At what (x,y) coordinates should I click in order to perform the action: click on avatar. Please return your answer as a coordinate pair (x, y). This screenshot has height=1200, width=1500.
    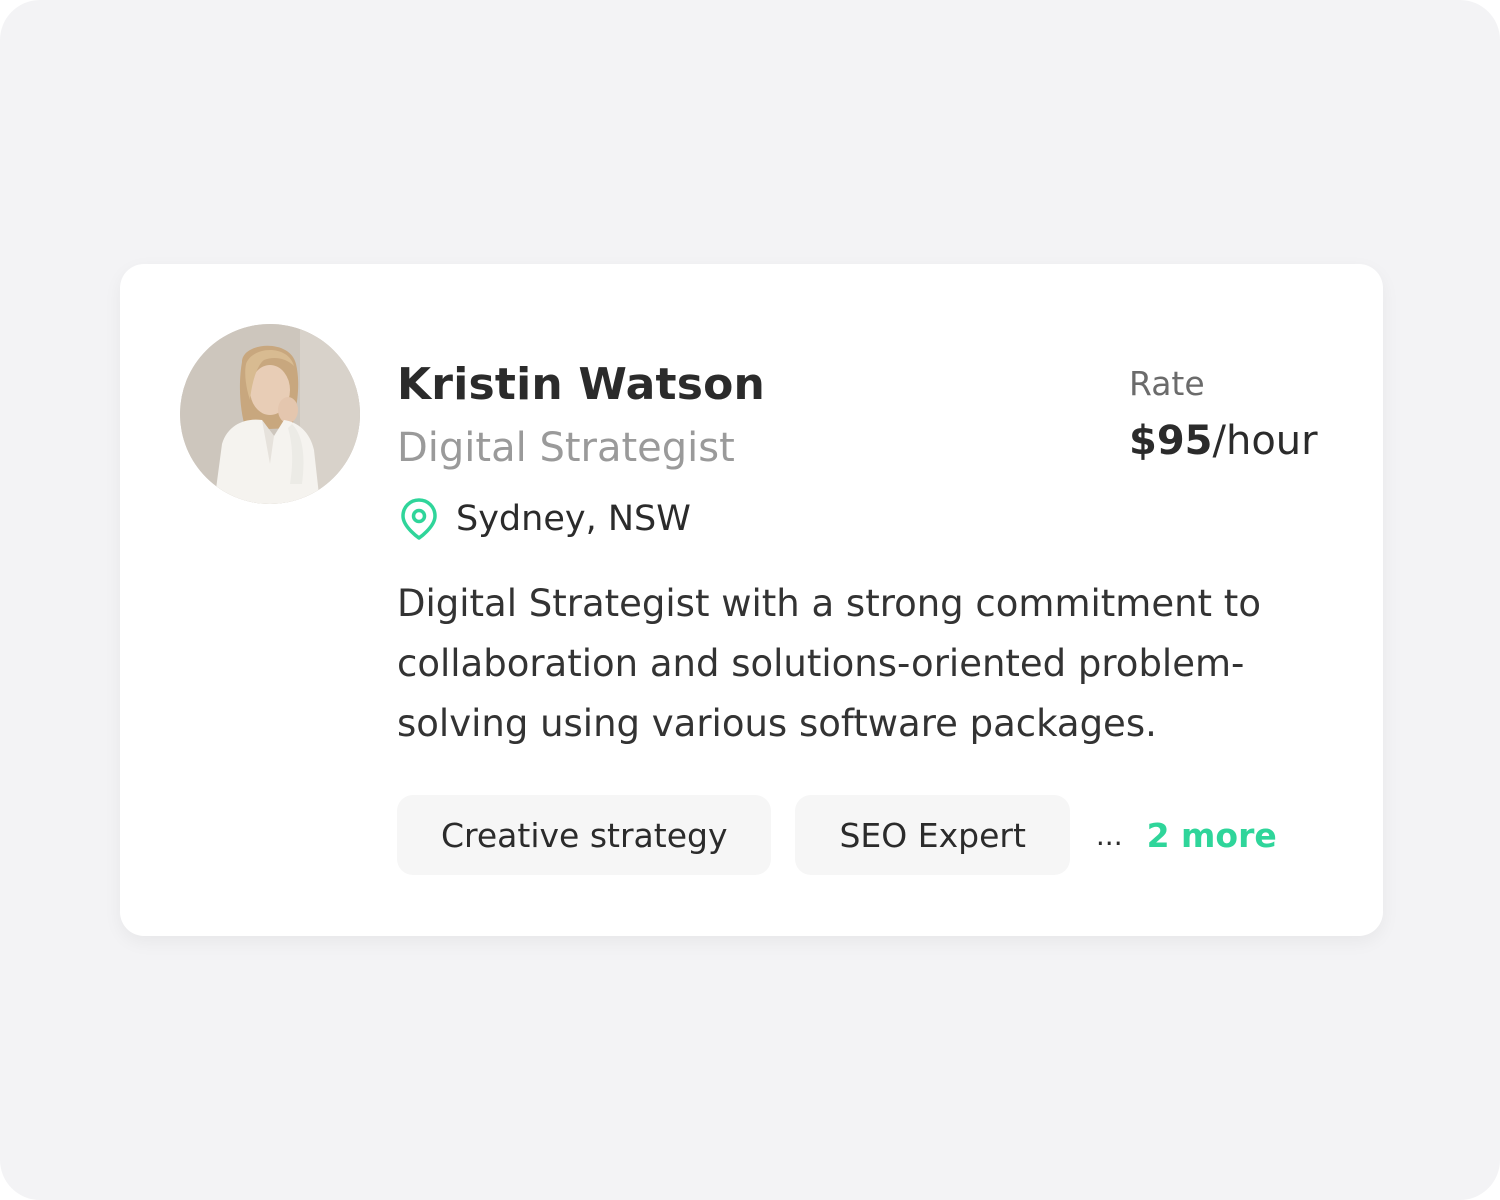
    Looking at the image, I should click on (270, 414).